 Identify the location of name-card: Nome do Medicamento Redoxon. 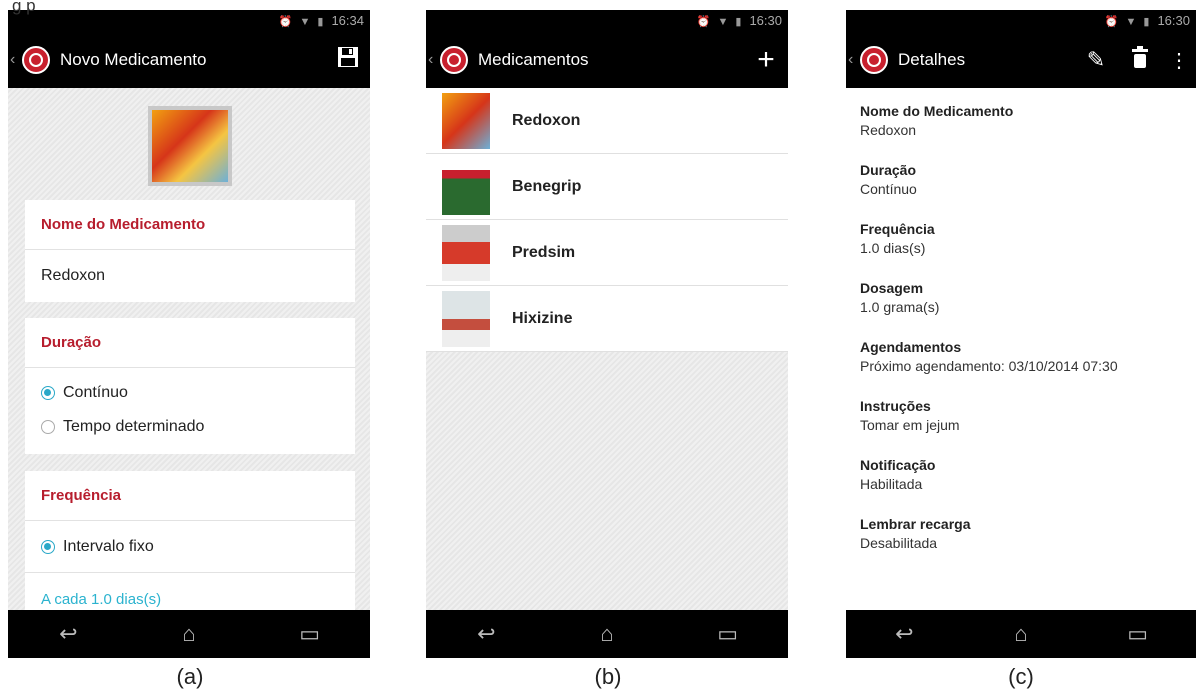
(190, 251).